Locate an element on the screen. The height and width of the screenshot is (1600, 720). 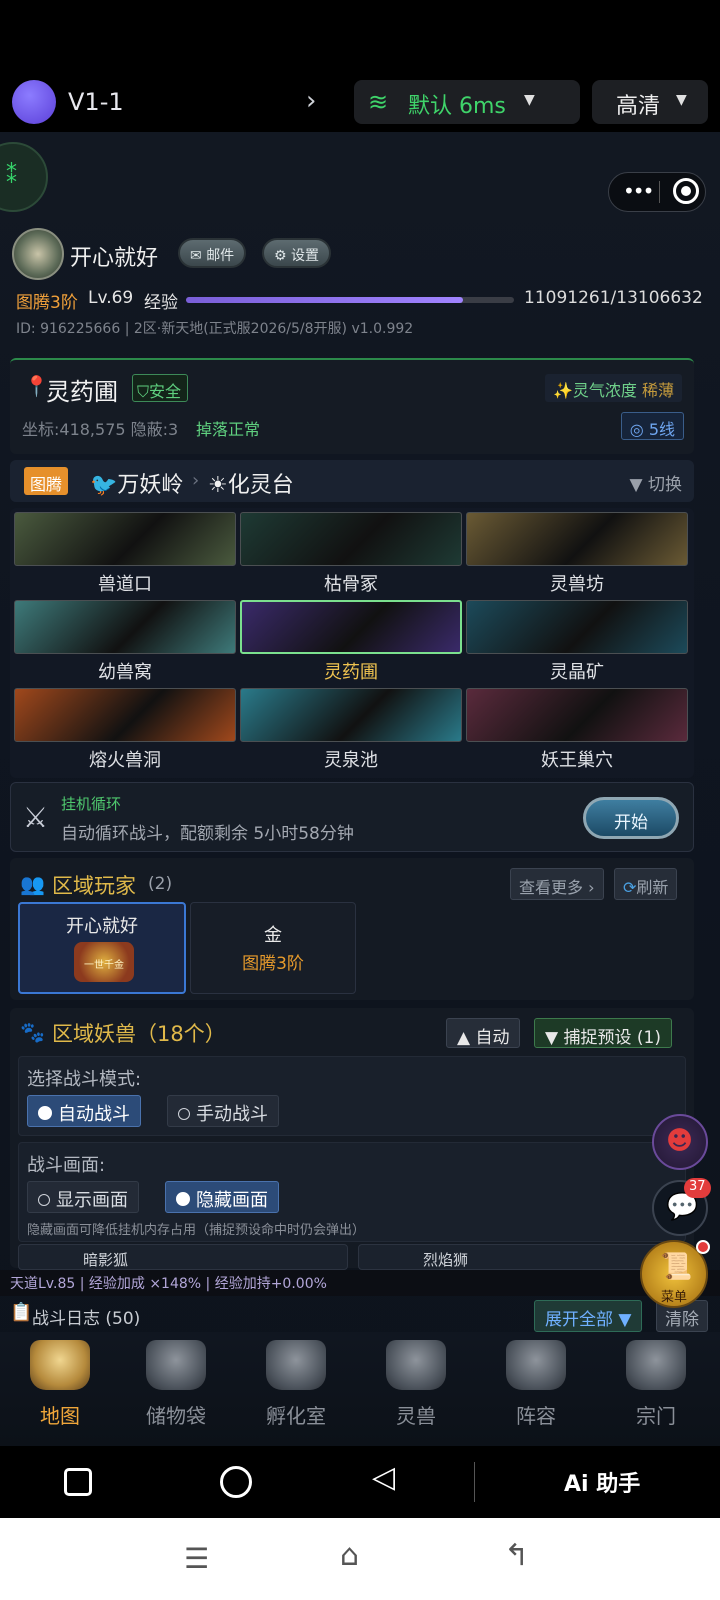
gesture-bar: ☰ ⌂ ↰ is located at coordinates (360, 1559).